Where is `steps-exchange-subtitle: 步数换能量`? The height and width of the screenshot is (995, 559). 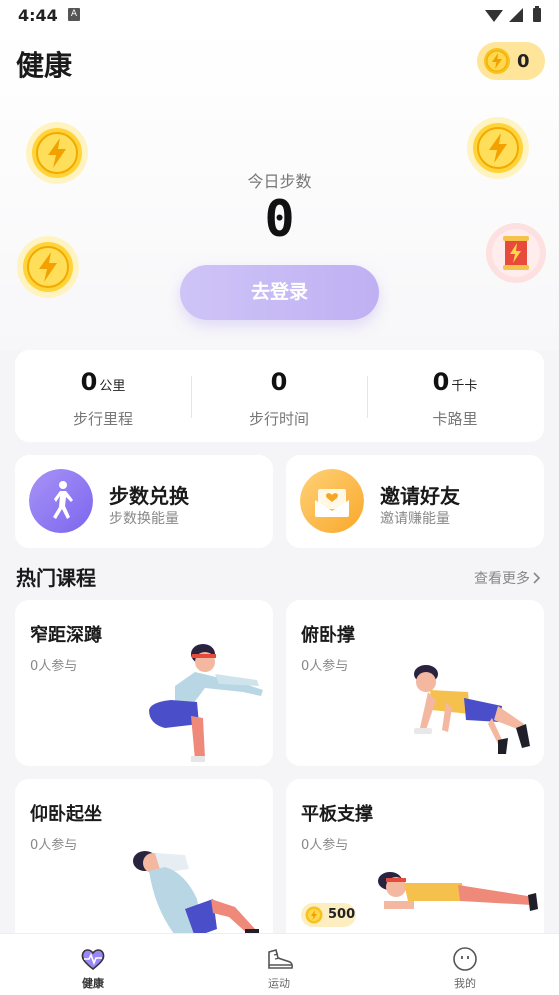
steps-exchange-subtitle: 步数换能量 is located at coordinates (144, 519).